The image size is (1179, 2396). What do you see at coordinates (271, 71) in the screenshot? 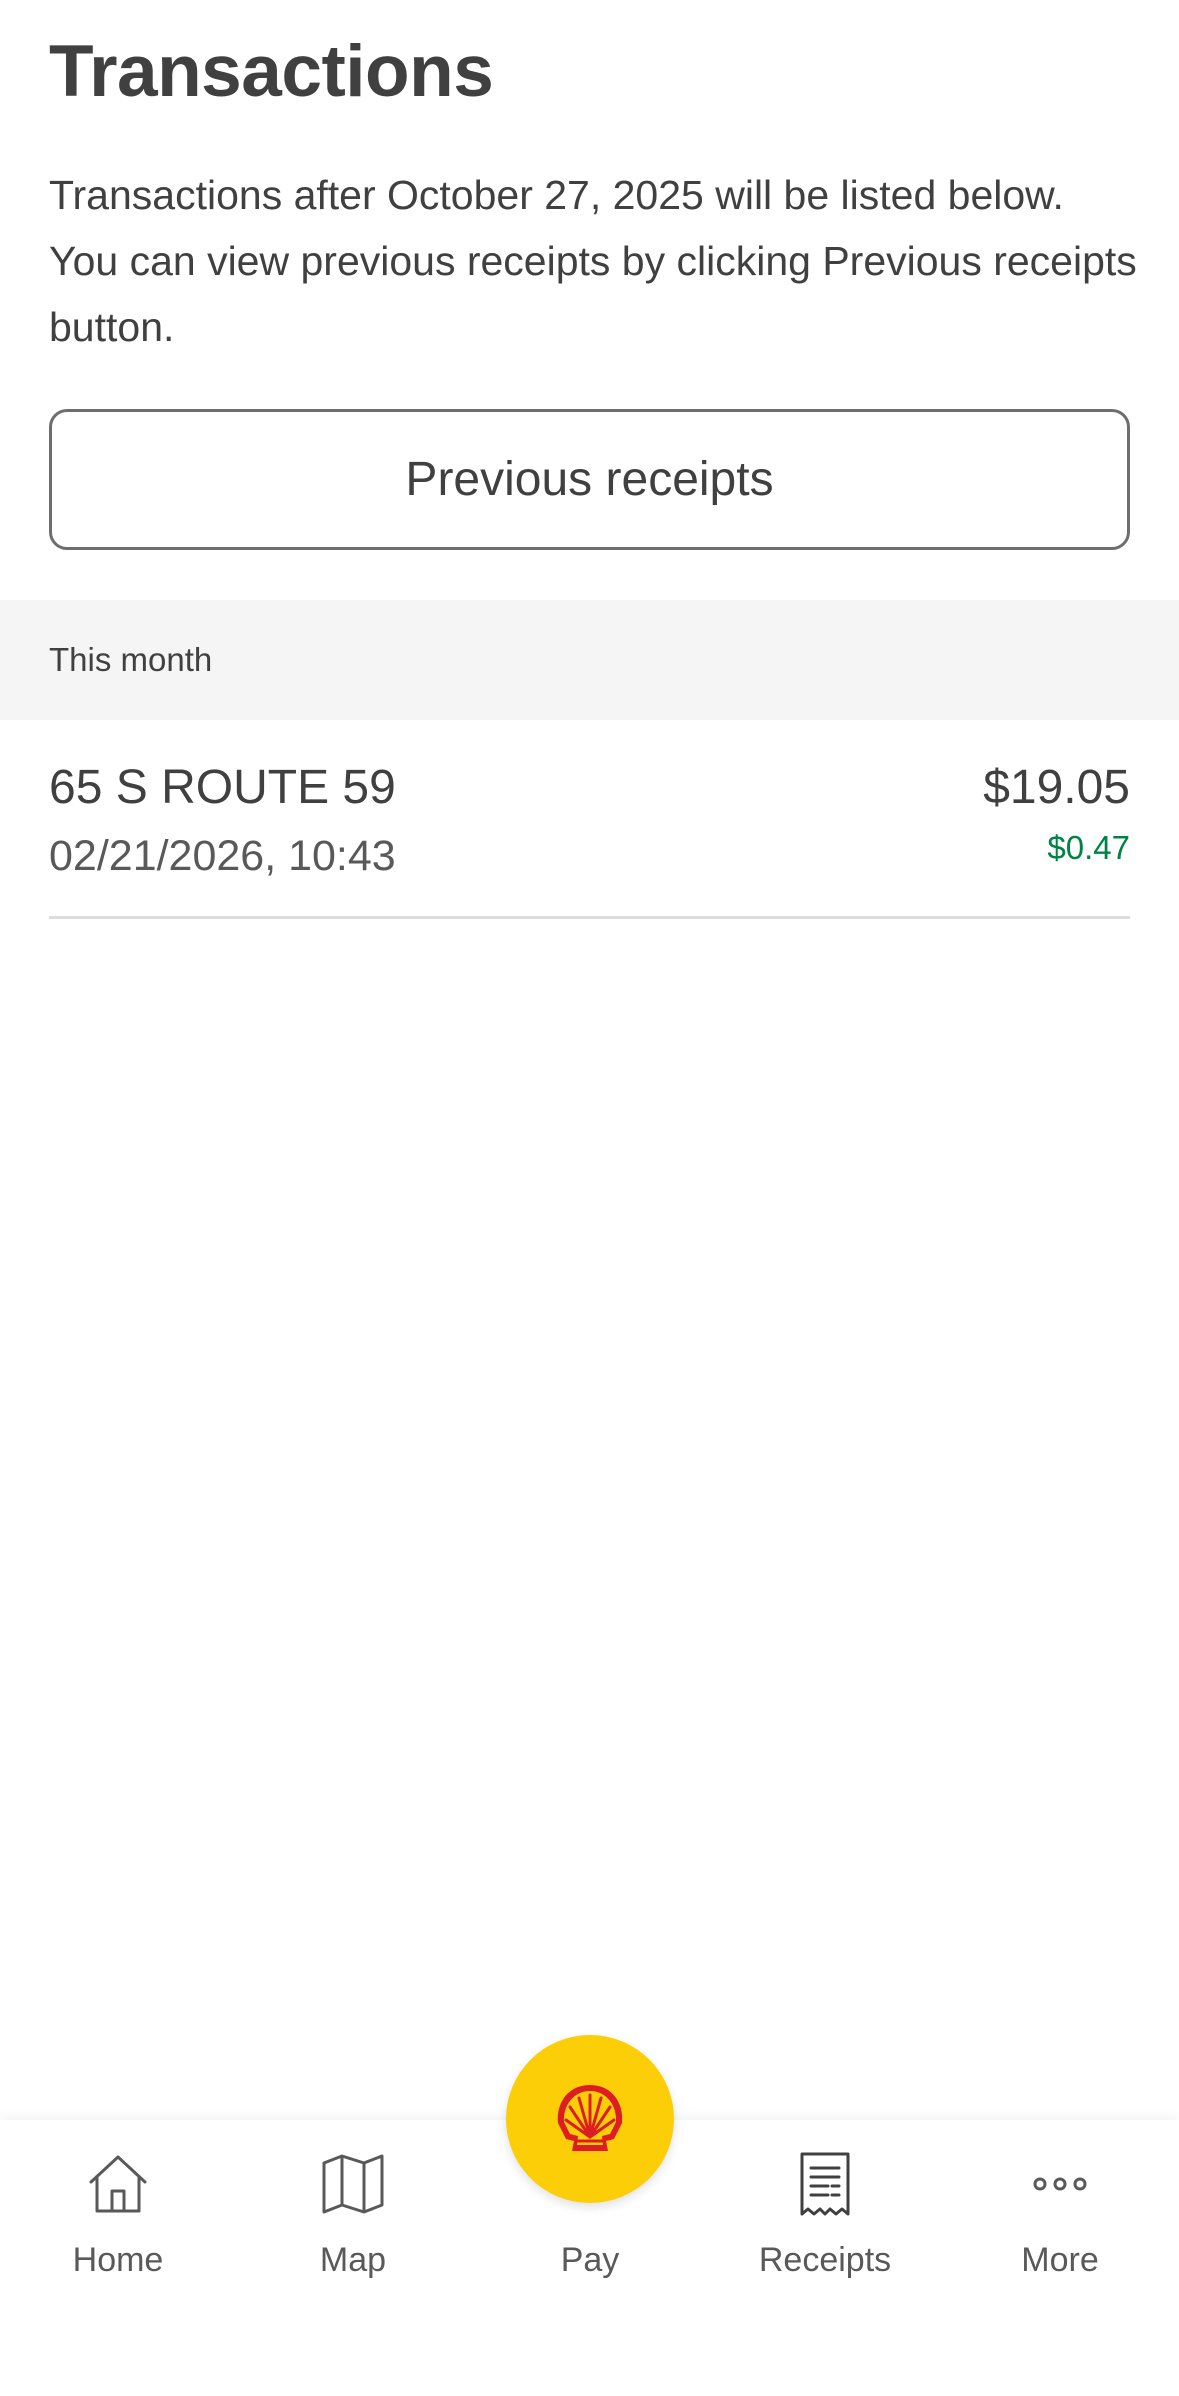
I see `page-title: Transactions` at bounding box center [271, 71].